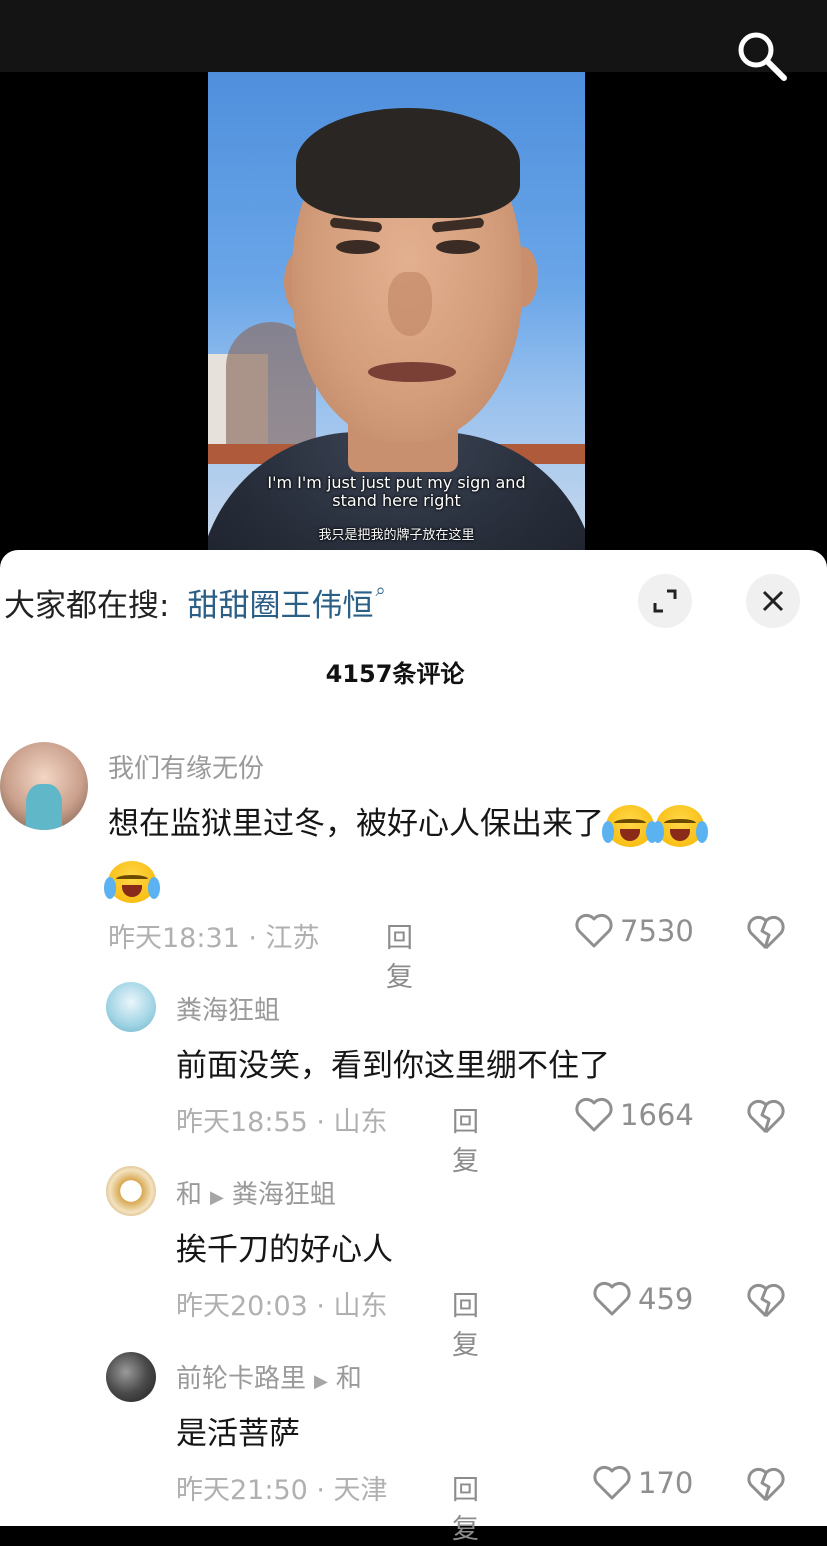 This screenshot has width=827, height=1546. What do you see at coordinates (284, 1250) in the screenshot?
I see `comment-text: 挨千刀的好心人` at bounding box center [284, 1250].